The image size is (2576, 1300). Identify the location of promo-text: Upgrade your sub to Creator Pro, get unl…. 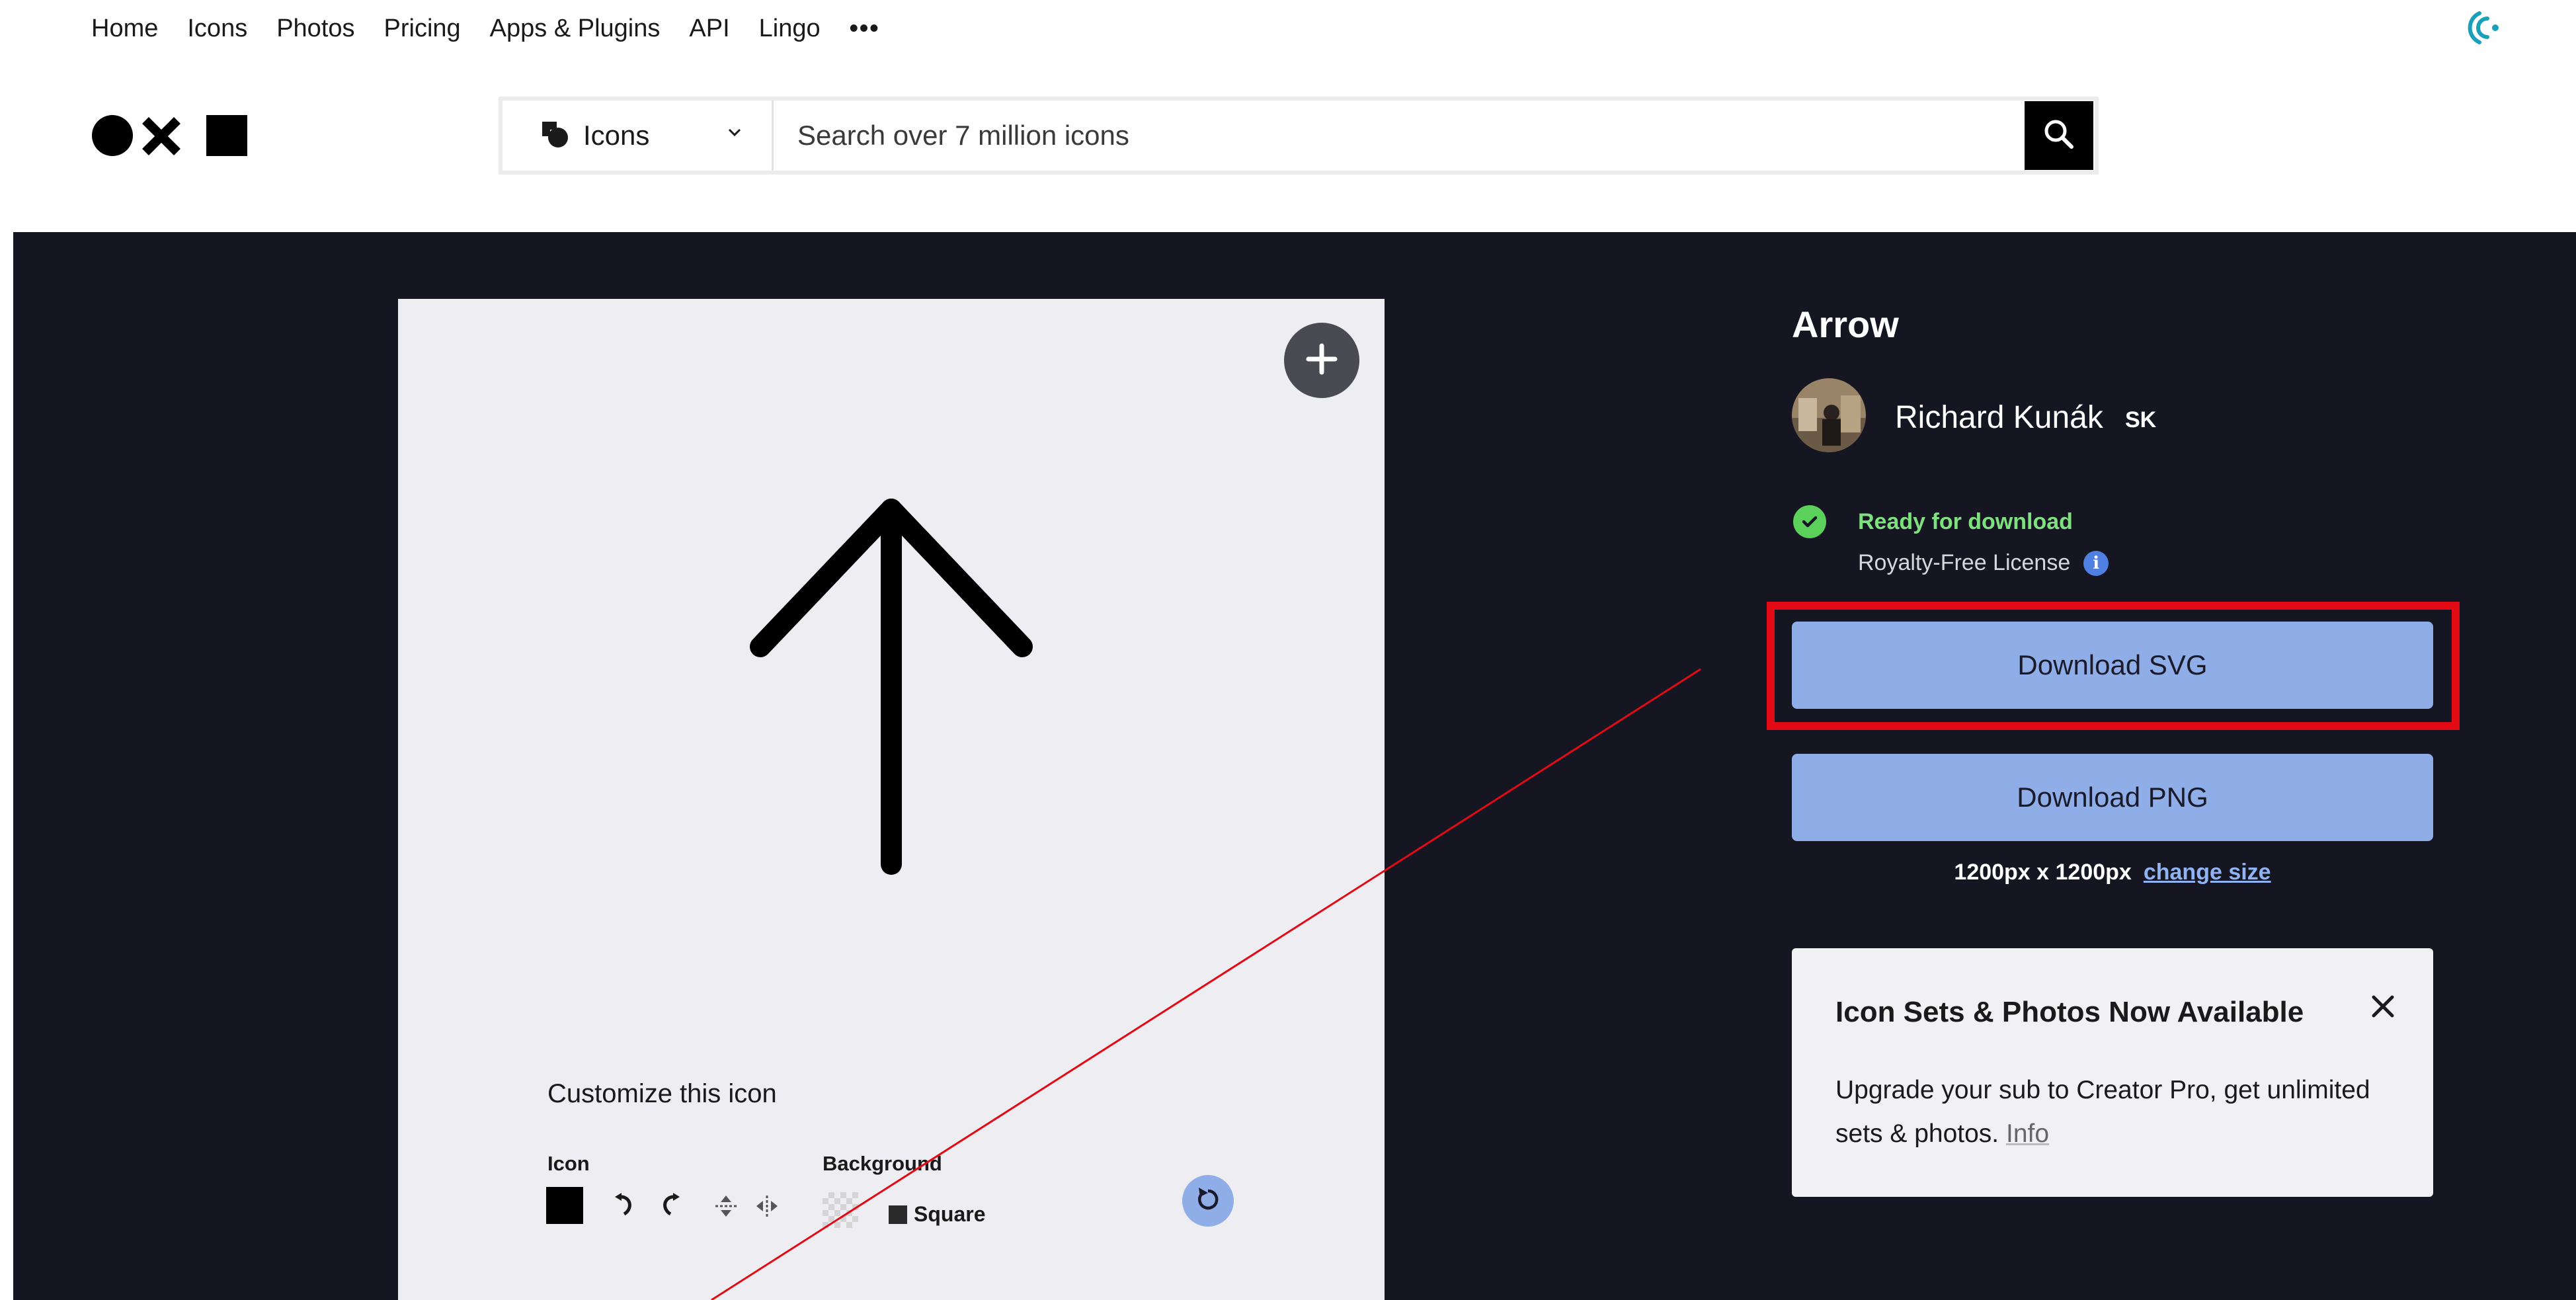
(2102, 1112).